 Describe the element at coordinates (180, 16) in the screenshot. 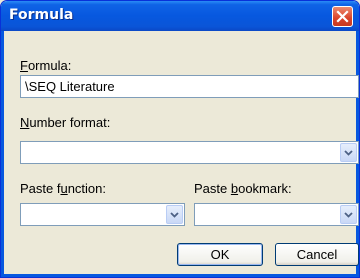

I see `title-bar: Formula` at that location.